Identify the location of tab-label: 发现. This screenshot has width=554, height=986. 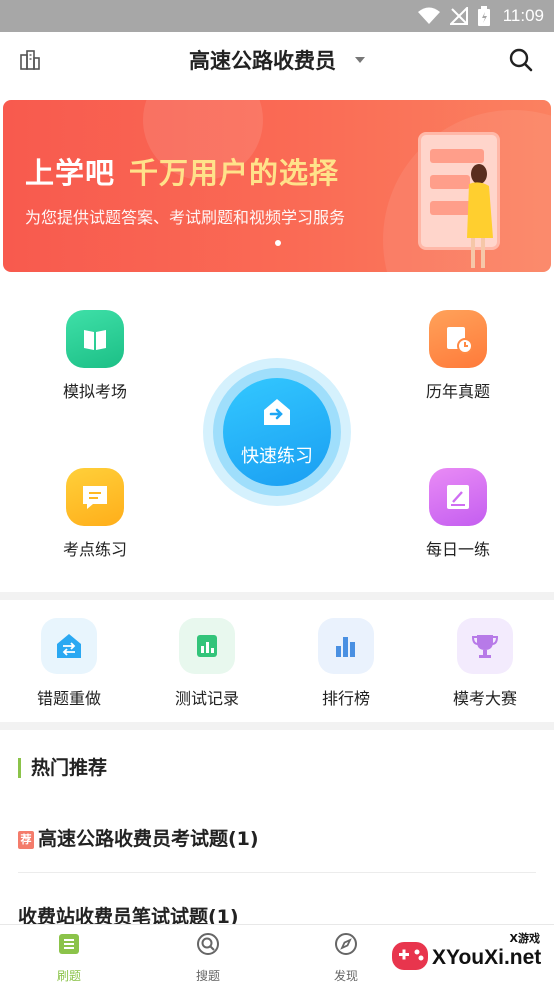
(345, 976).